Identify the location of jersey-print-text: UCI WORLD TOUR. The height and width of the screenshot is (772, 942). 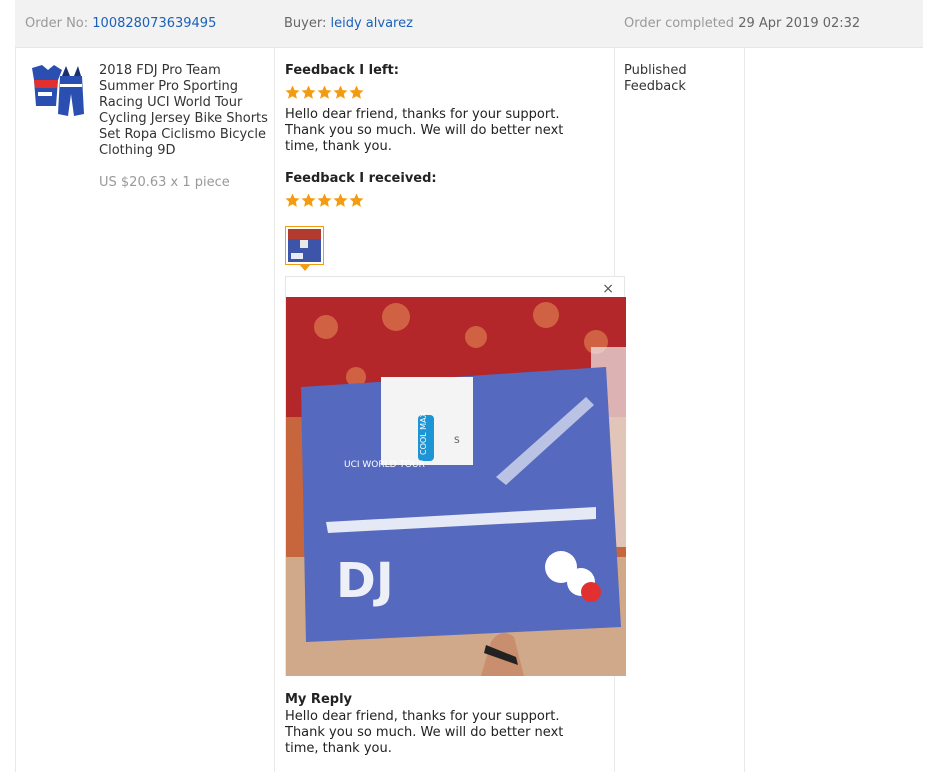
(384, 465).